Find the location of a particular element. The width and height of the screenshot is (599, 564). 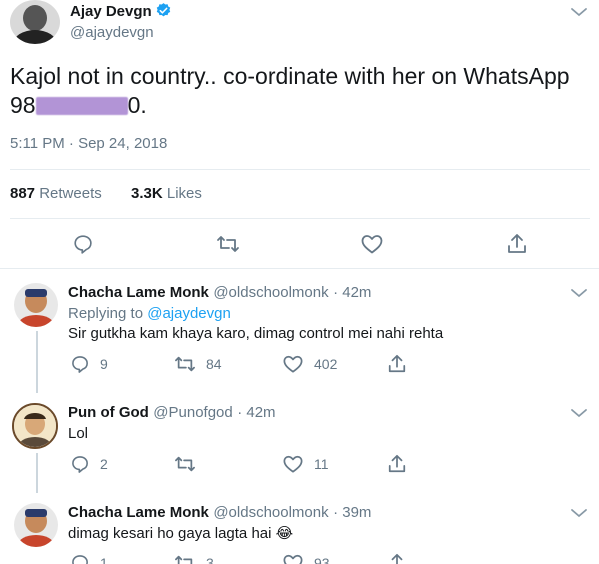

like-count: 11 is located at coordinates (321, 464).